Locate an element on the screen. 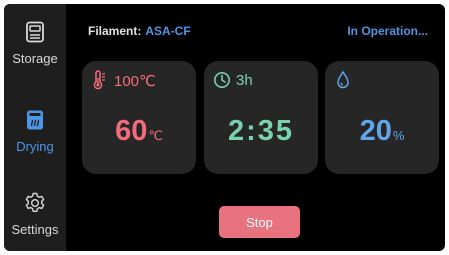 The image size is (449, 255). droplet-icon is located at coordinates (343, 79).